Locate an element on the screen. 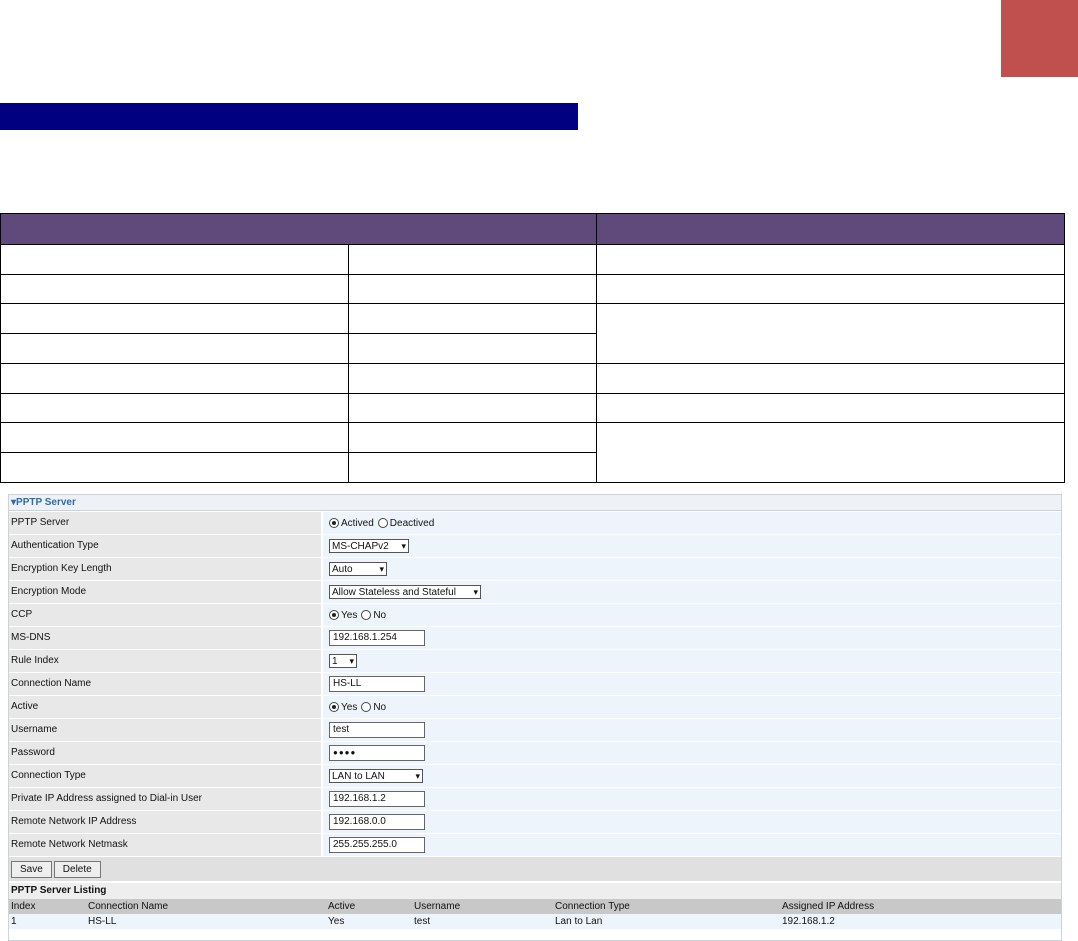 The width and height of the screenshot is (1078, 941). ccp-no-radio is located at coordinates (366, 615).